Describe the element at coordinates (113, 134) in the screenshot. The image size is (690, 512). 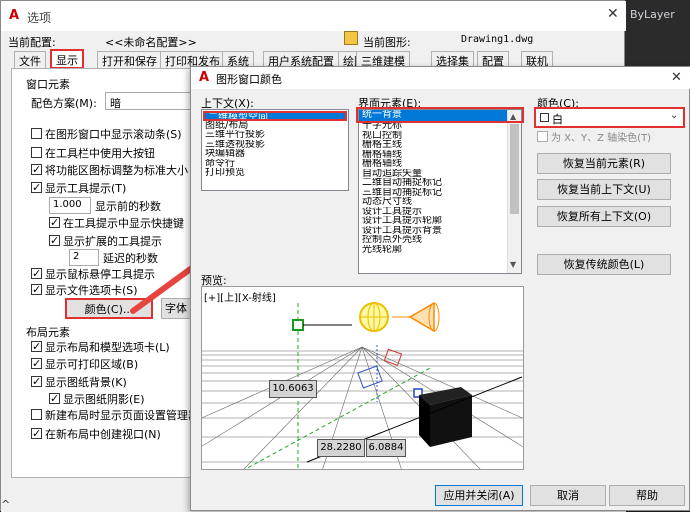
I see `checkbox-label: 在图形窗口中显示滚动条(S)` at that location.